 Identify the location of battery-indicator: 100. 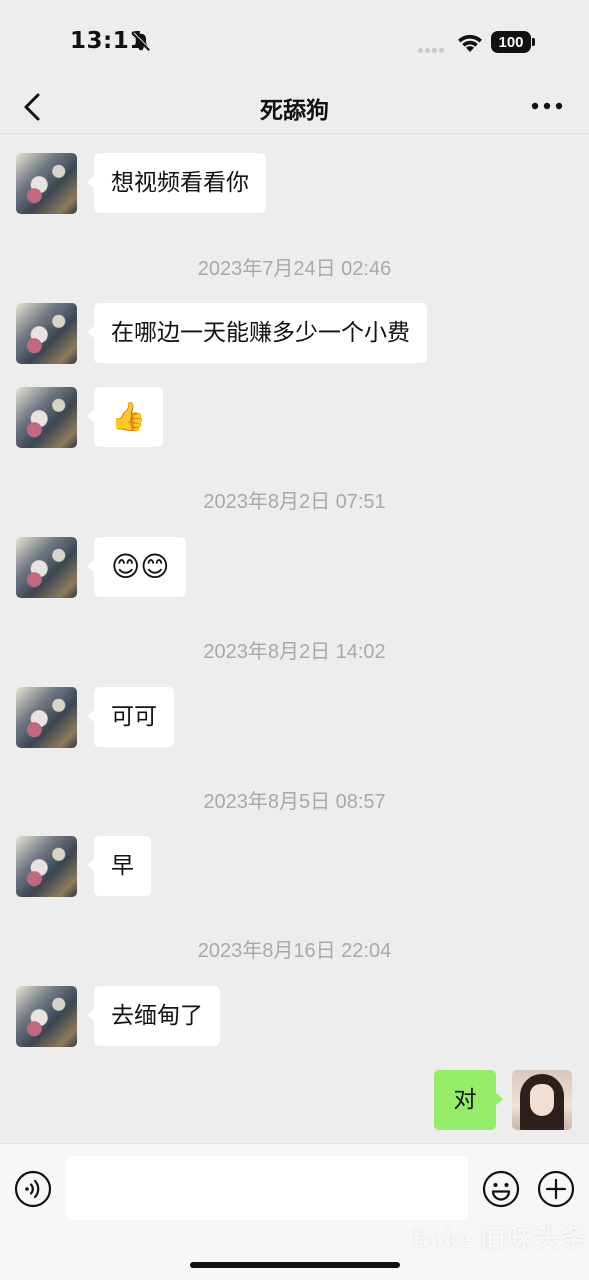
(513, 42).